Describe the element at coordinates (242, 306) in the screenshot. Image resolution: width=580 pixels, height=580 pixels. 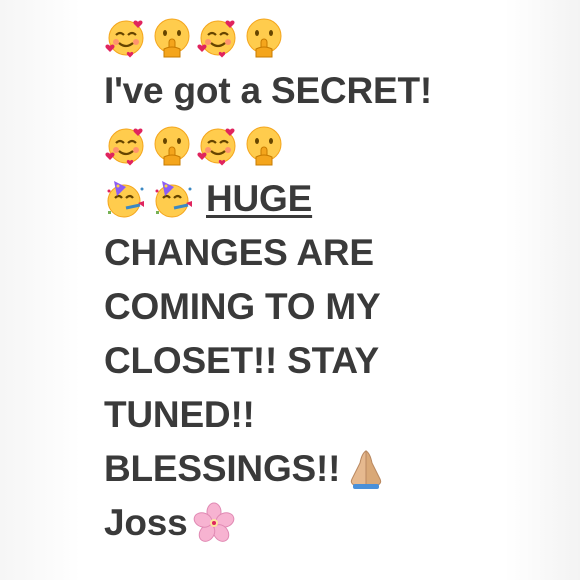
I see `coming-line: COMING TO MY` at that location.